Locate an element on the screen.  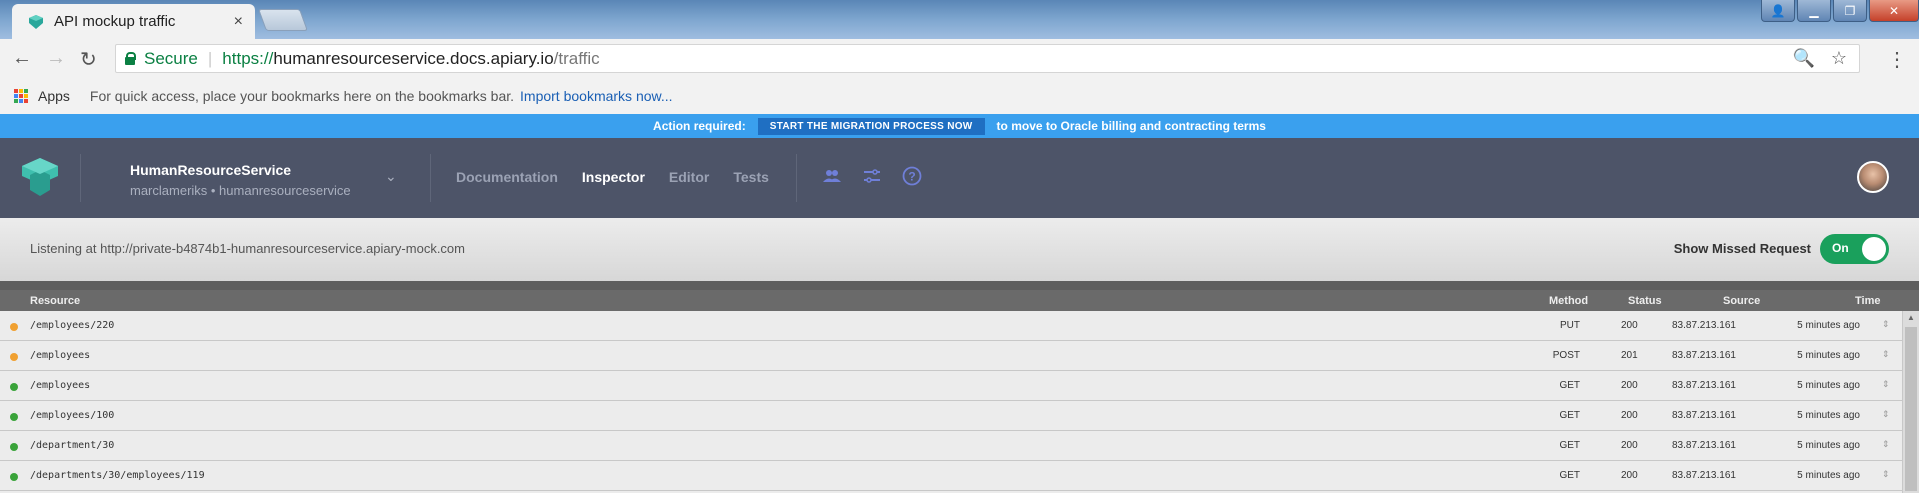
table-scrollbar: ▲ is located at coordinates (1910, 402).